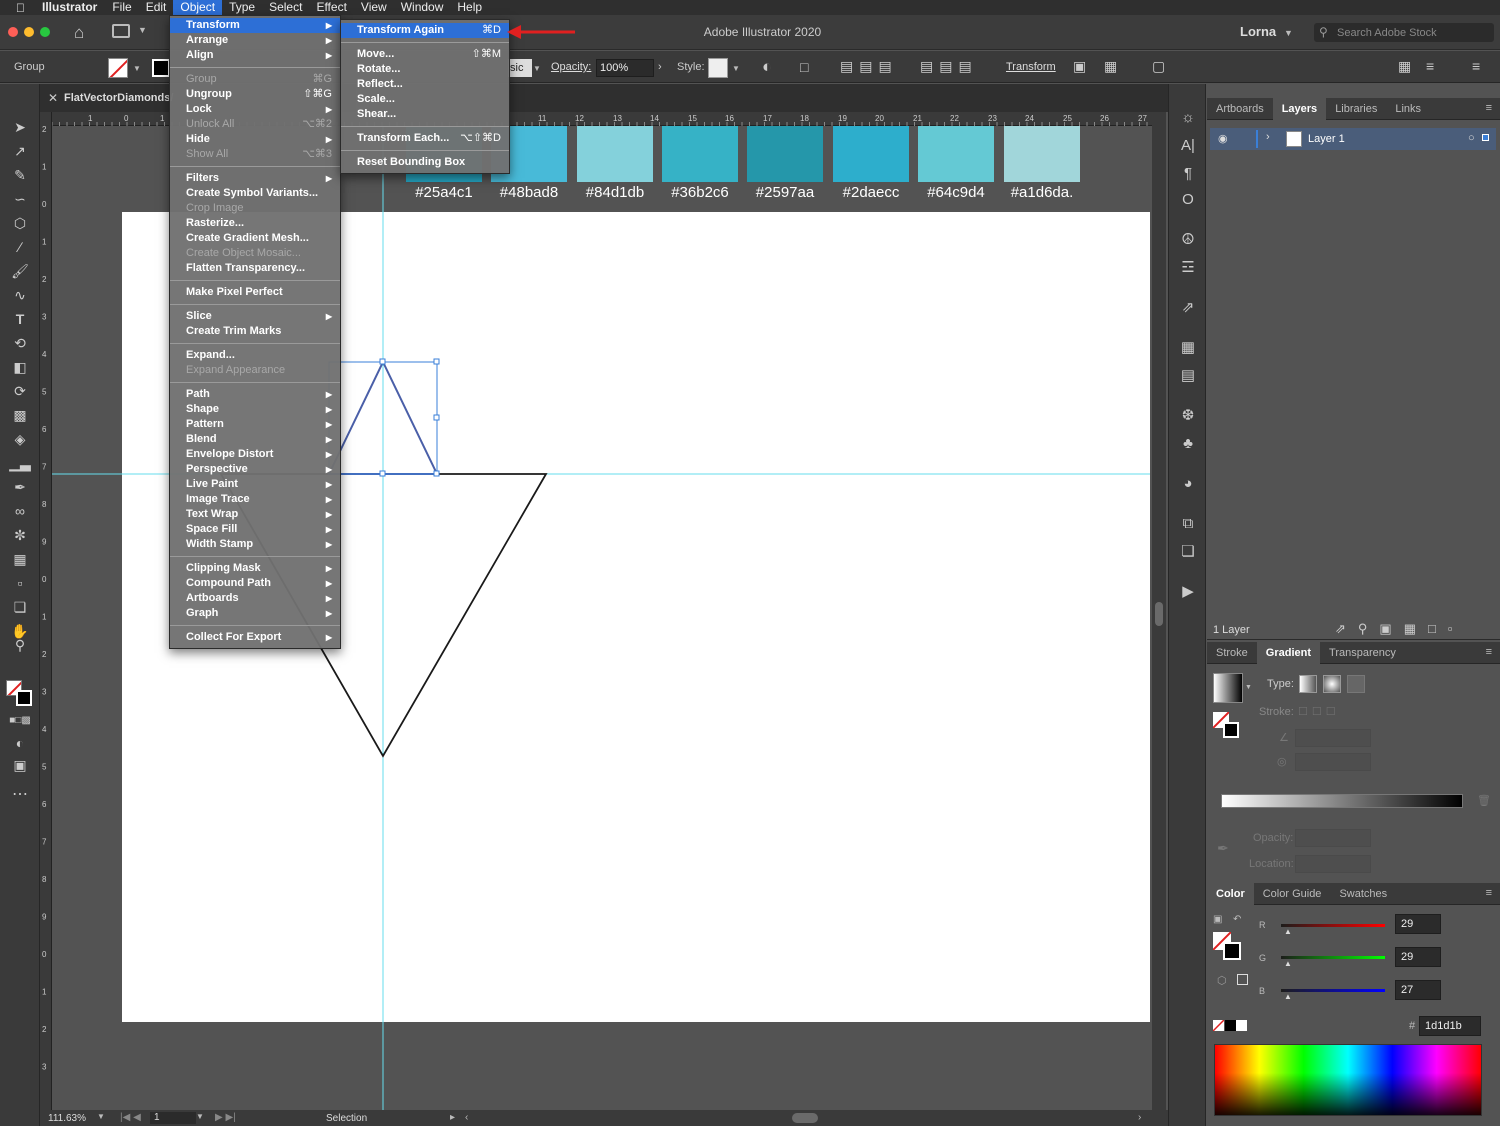 This screenshot has width=1500, height=1126. What do you see at coordinates (1258, 31) in the screenshot?
I see `user-menu: Lorna` at bounding box center [1258, 31].